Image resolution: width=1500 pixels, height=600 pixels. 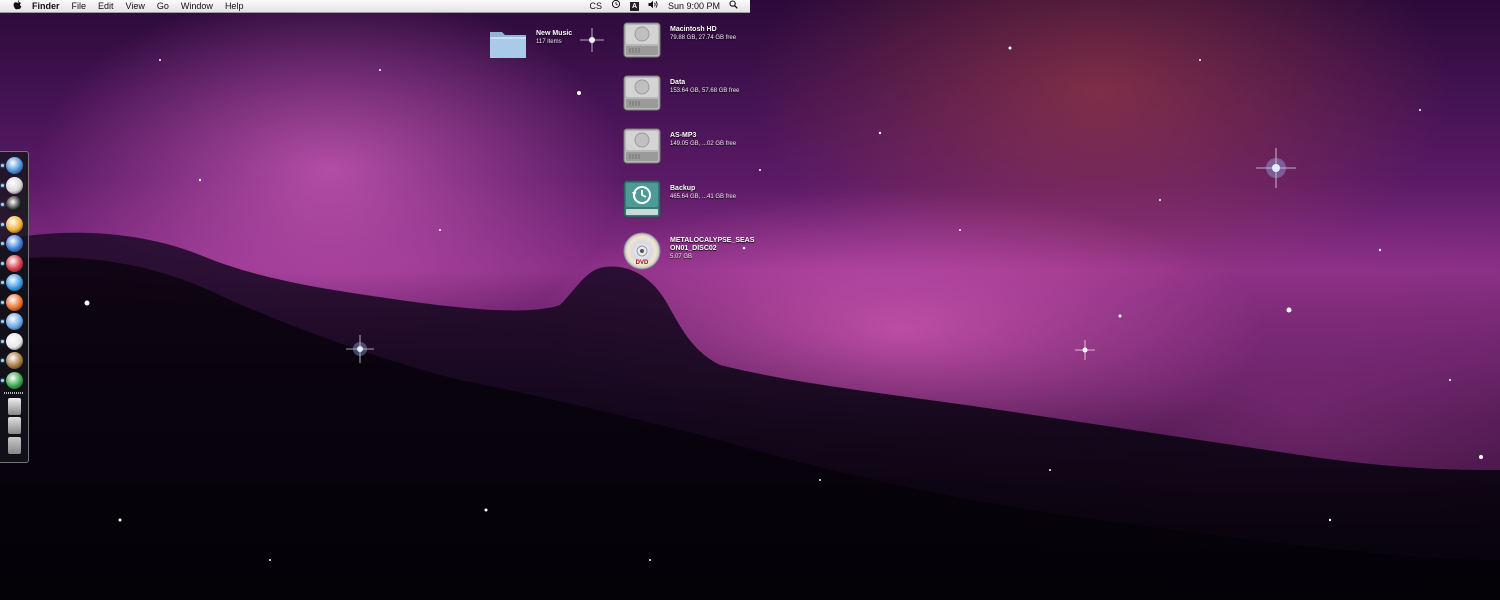 I want to click on desktop-icon-info: 5.07 GB, so click(x=681, y=257).